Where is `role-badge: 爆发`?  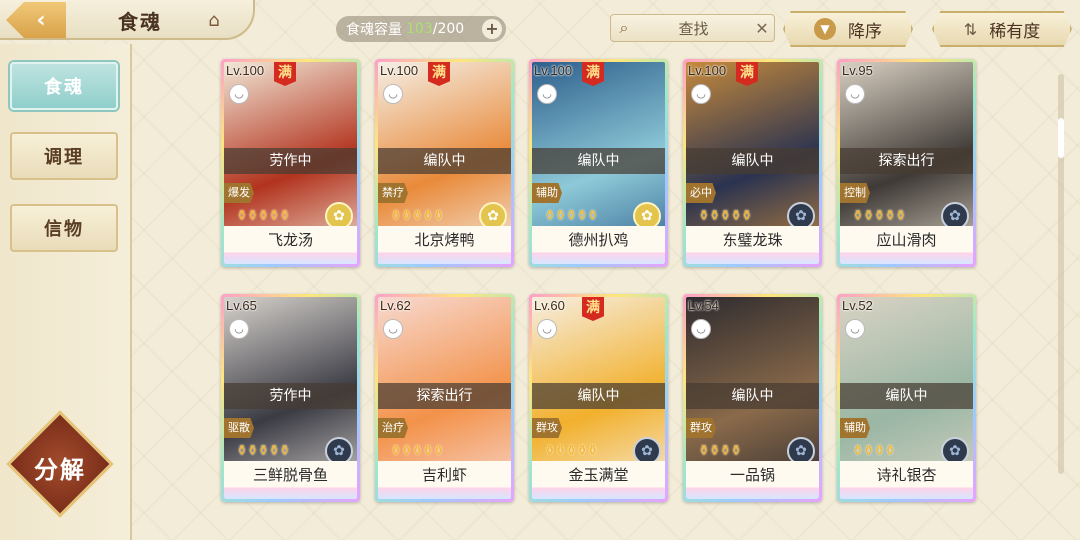 role-badge: 爆发 is located at coordinates (239, 193).